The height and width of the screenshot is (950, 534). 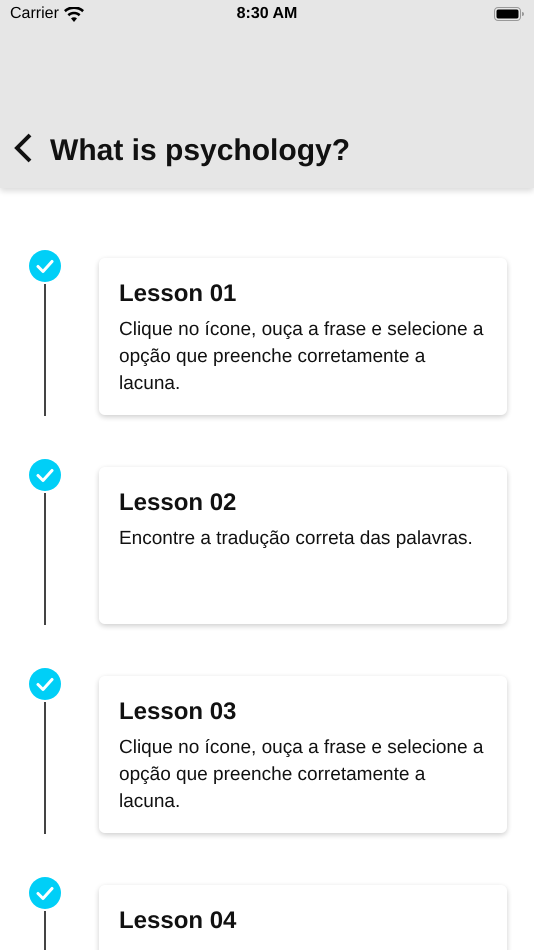 What do you see at coordinates (296, 539) in the screenshot?
I see `lesson-description: Encontre a tradução correta das palavras.` at bounding box center [296, 539].